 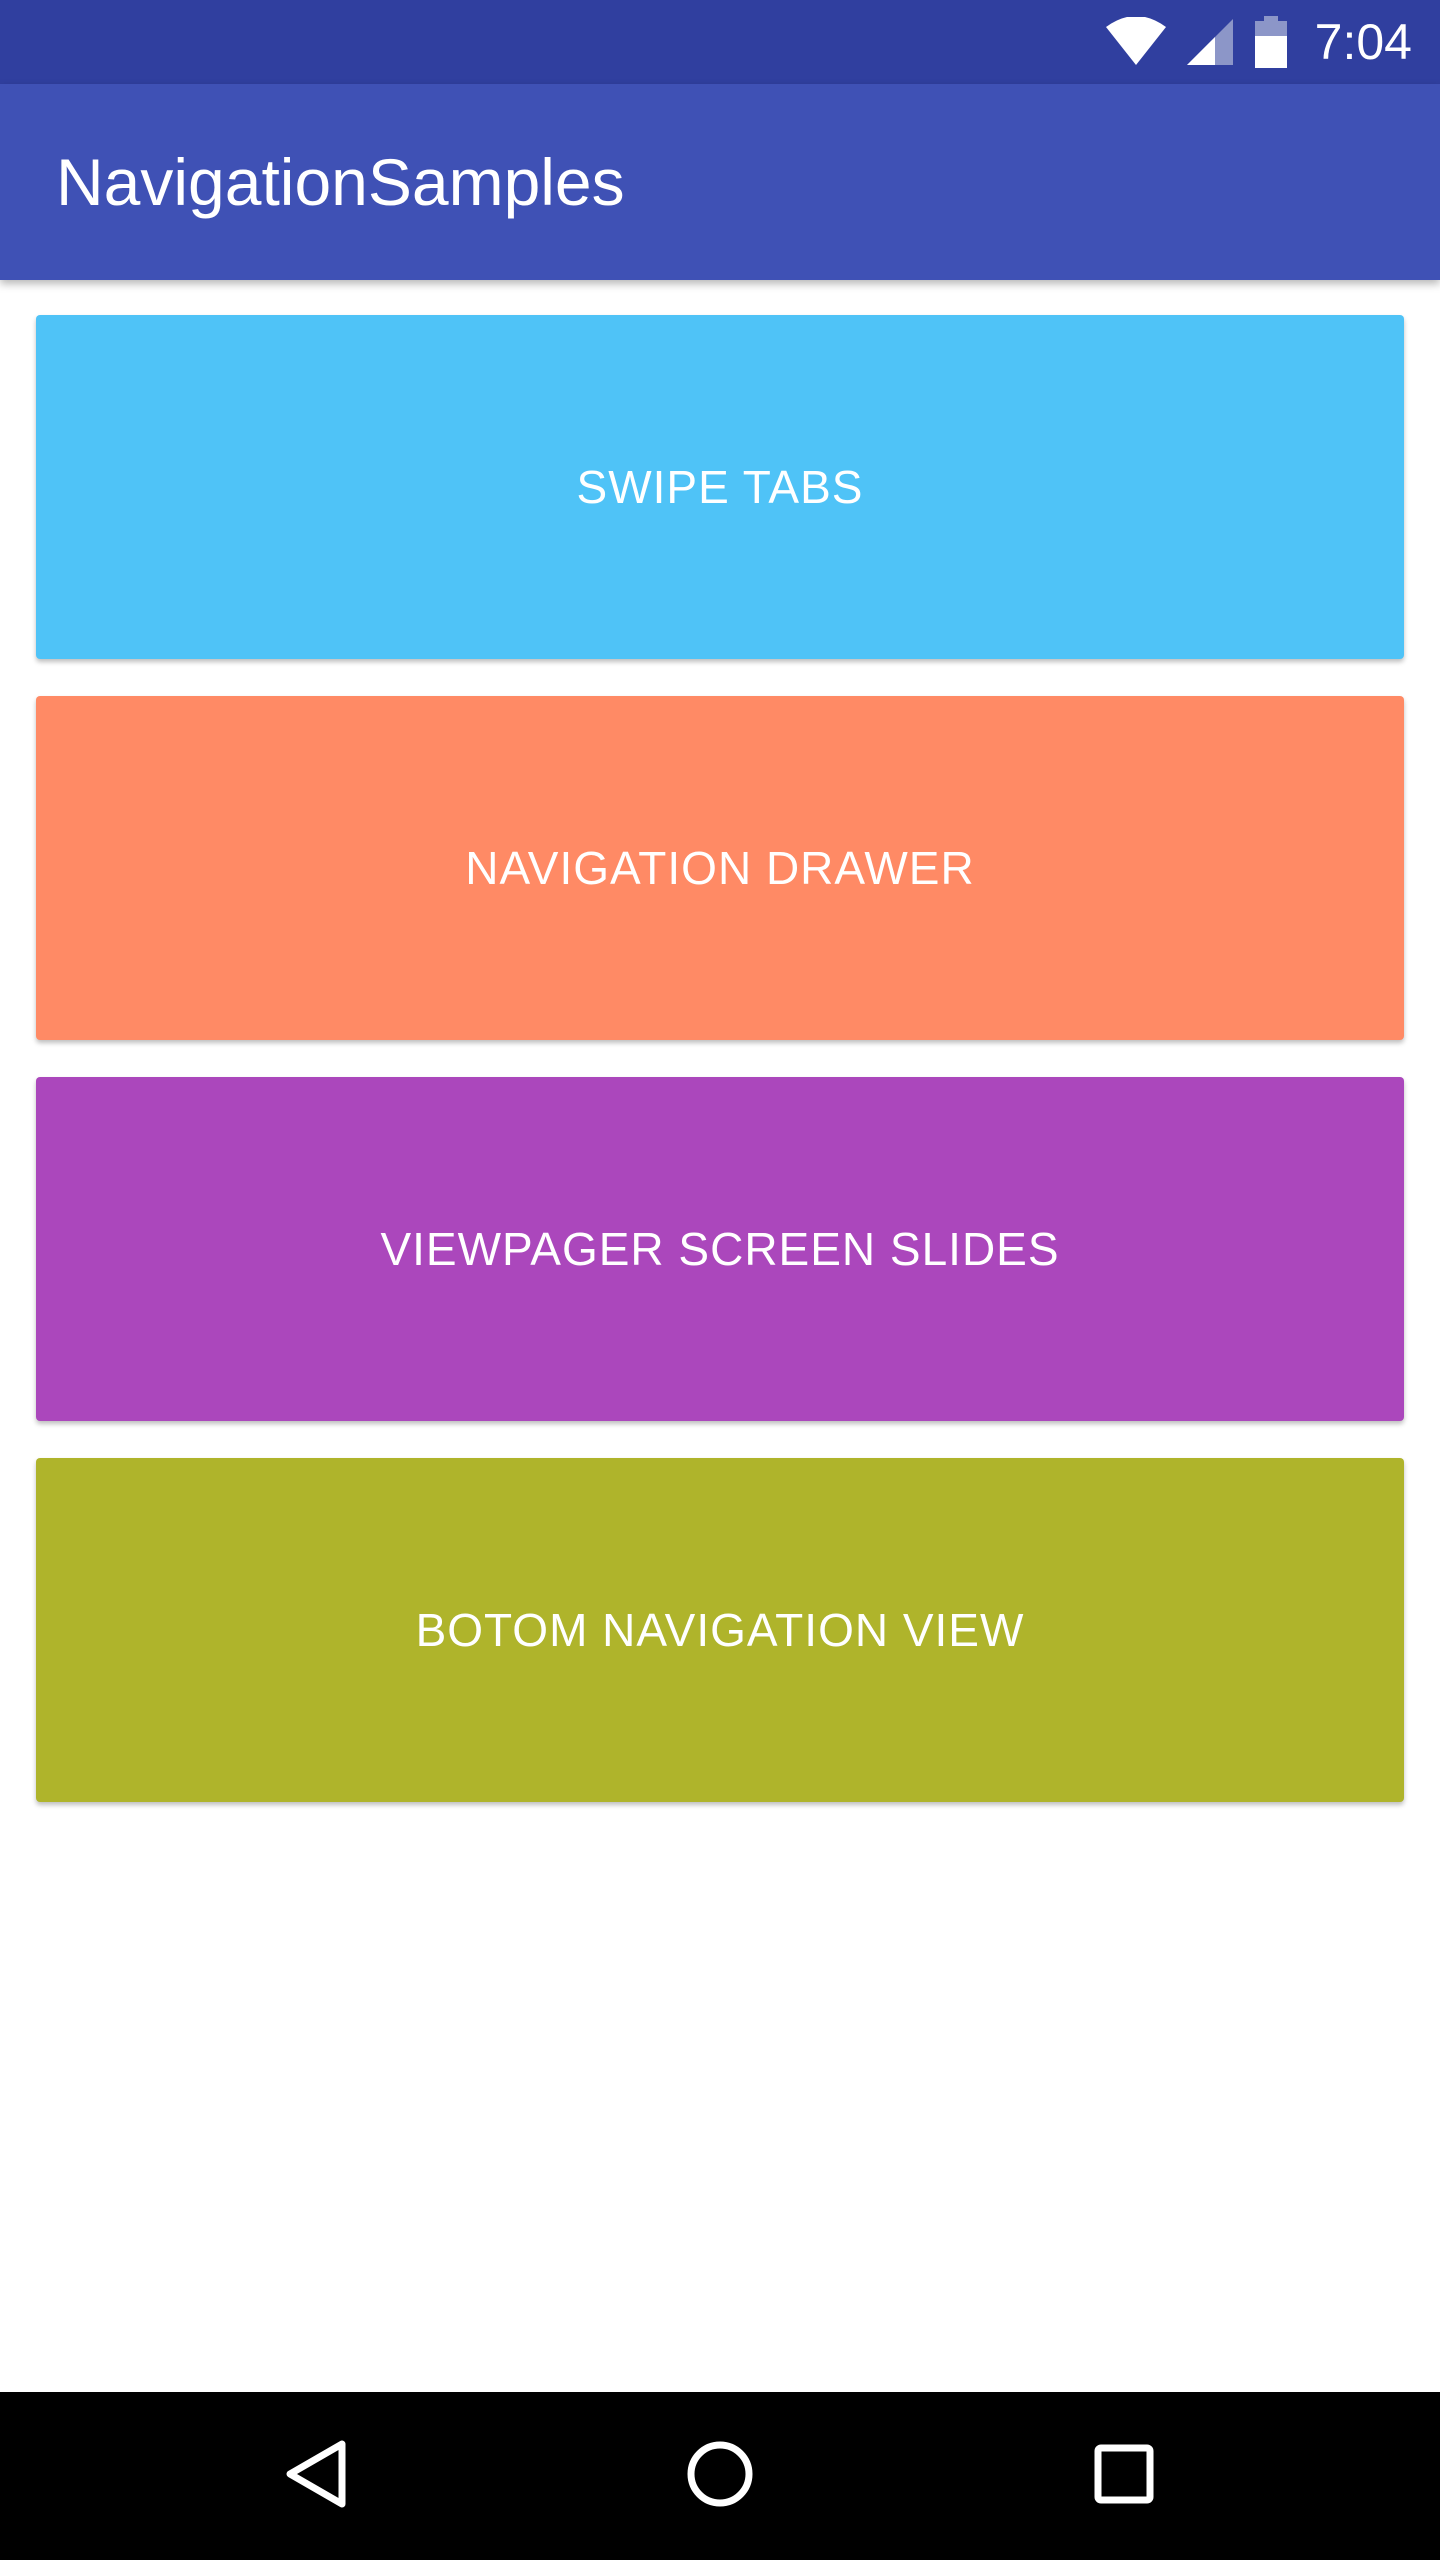 I want to click on recents-button, so click(x=1124, y=2476).